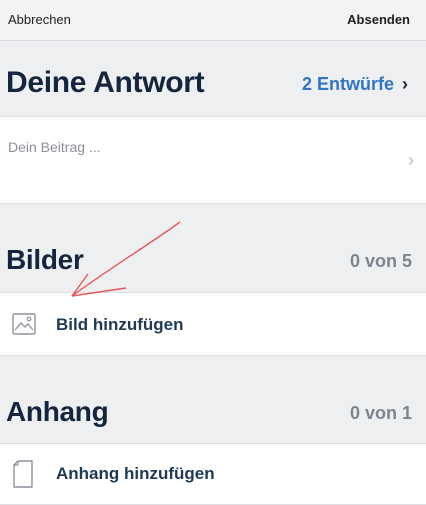 The image size is (426, 505). I want to click on drafts-label: 2 Entwürfe, so click(347, 84).